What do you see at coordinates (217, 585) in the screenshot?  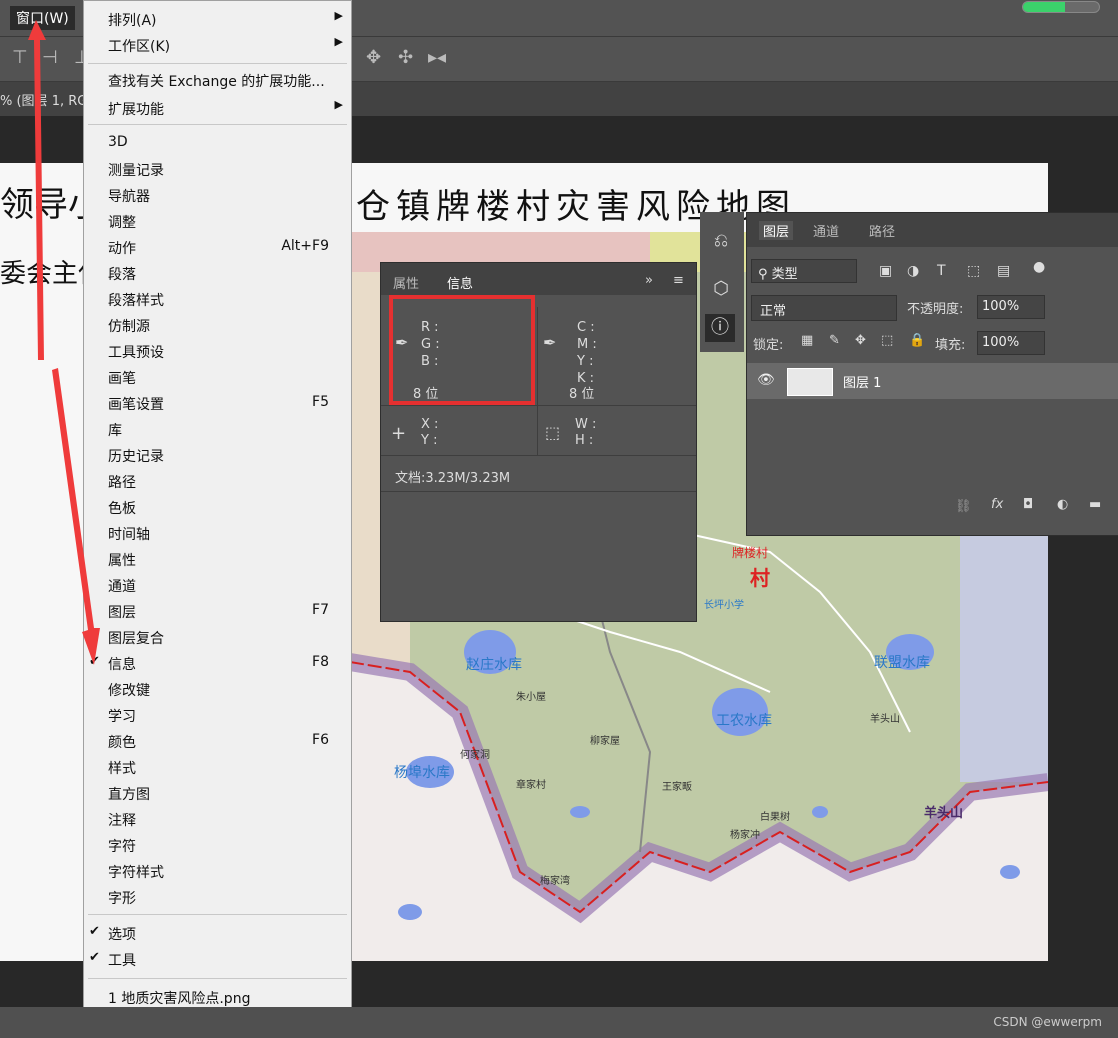 I see `menu-item: 通道` at bounding box center [217, 585].